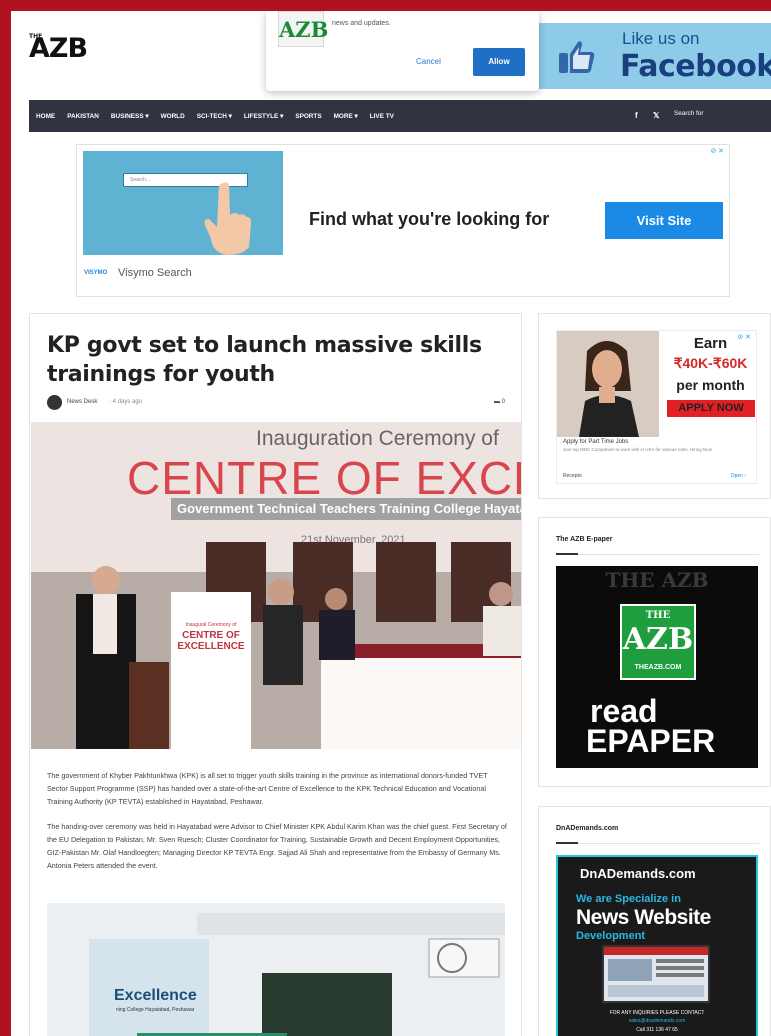  What do you see at coordinates (211, 625) in the screenshot?
I see `standee-line1: Inaugural Ceremony of` at bounding box center [211, 625].